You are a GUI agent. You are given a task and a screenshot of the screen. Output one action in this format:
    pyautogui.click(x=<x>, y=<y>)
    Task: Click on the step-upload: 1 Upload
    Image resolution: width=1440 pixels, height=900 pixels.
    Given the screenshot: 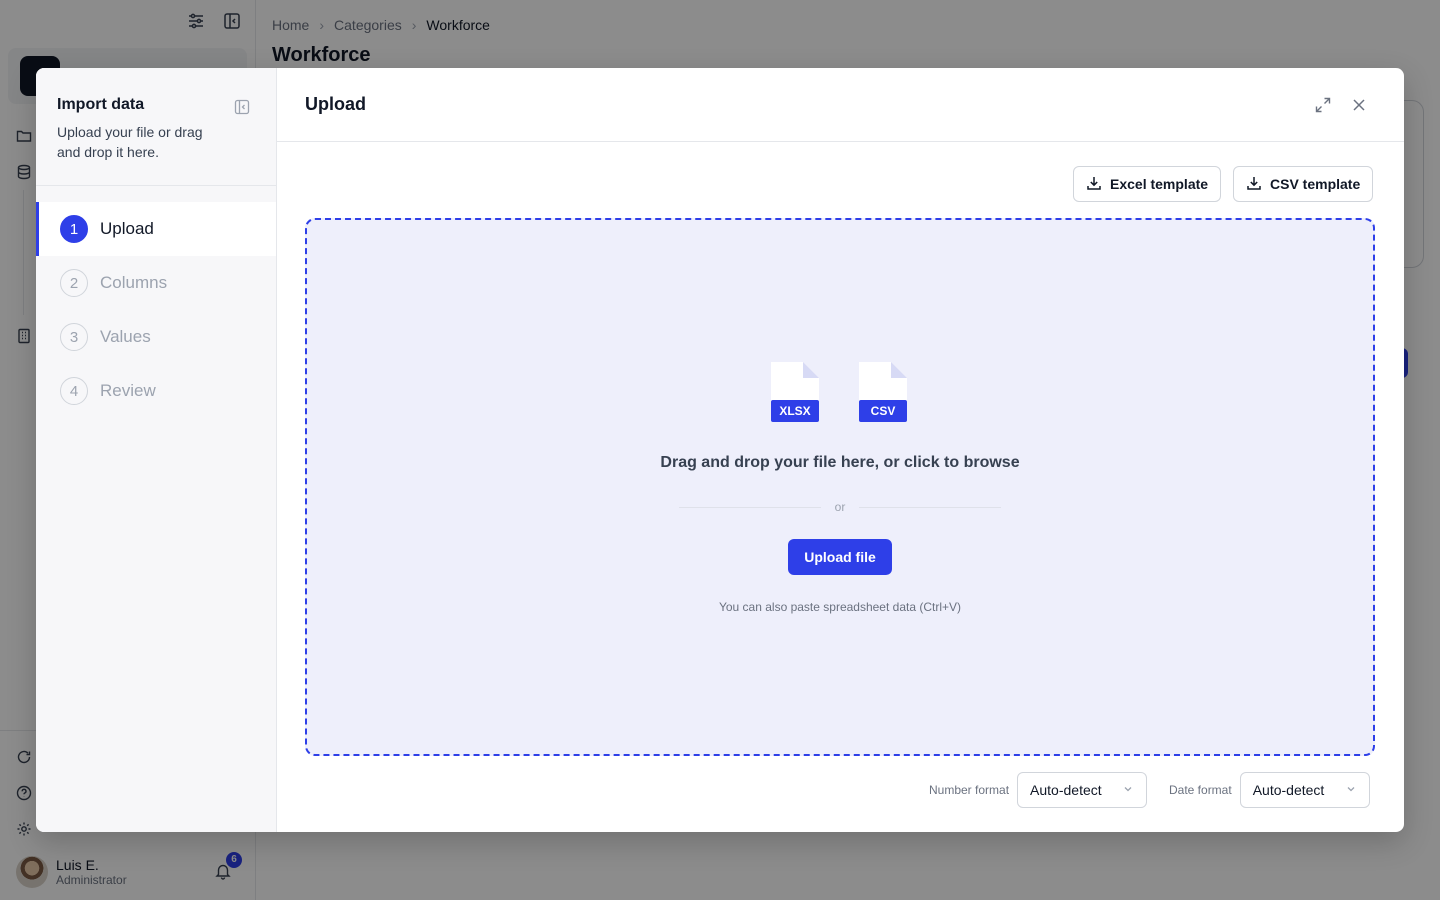 What is the action you would take?
    pyautogui.click(x=156, y=229)
    